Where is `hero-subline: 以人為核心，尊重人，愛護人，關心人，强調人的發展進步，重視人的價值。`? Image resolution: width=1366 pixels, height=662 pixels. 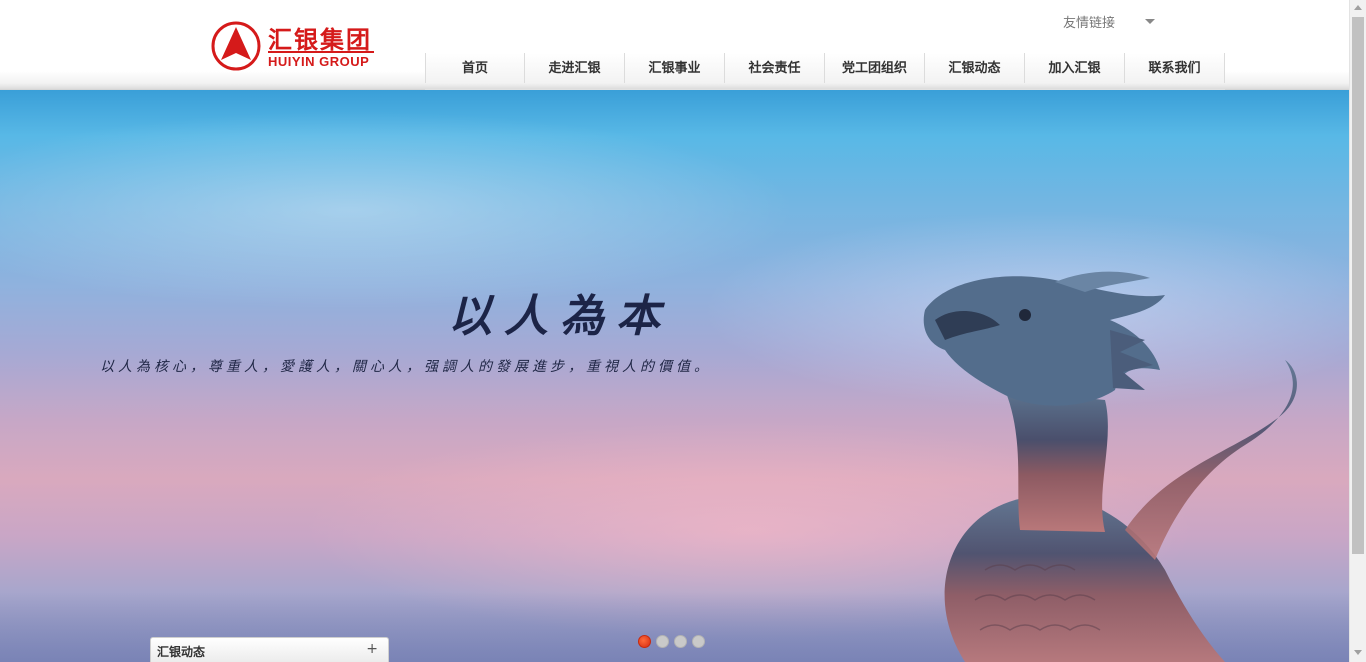
hero-subline: 以人為核心，尊重人，愛護人，關心人，强調人的發展進步，重視人的價值。 is located at coordinates (406, 367).